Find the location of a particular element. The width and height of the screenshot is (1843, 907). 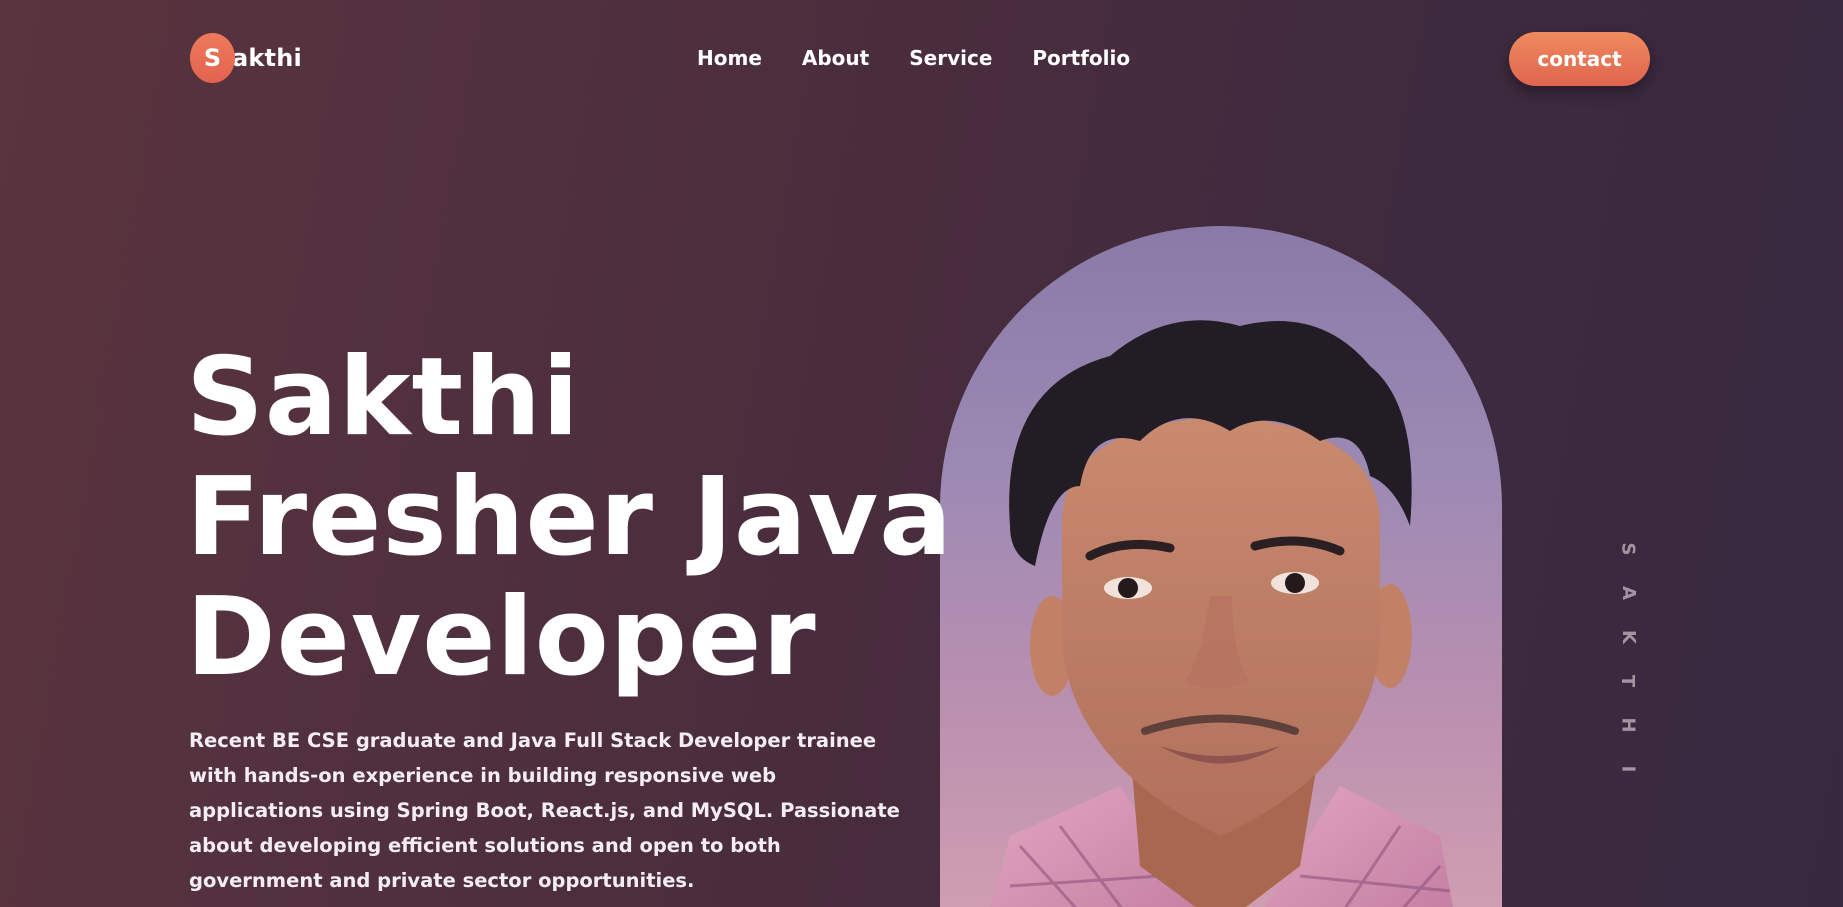

hero-title-line-developer: Developer is located at coordinates (501, 637).